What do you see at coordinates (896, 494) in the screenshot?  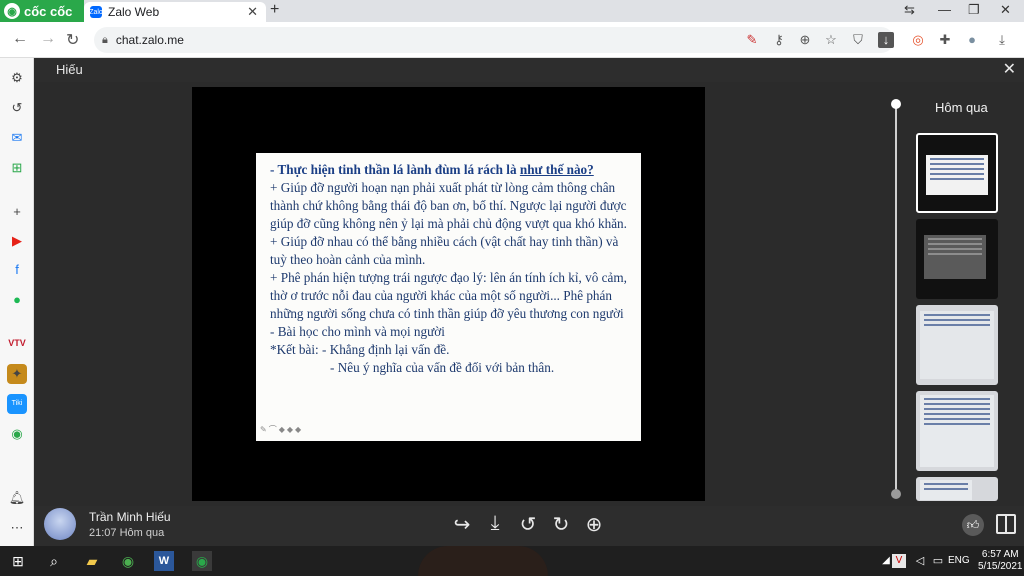 I see `timeline-handle-bottom` at bounding box center [896, 494].